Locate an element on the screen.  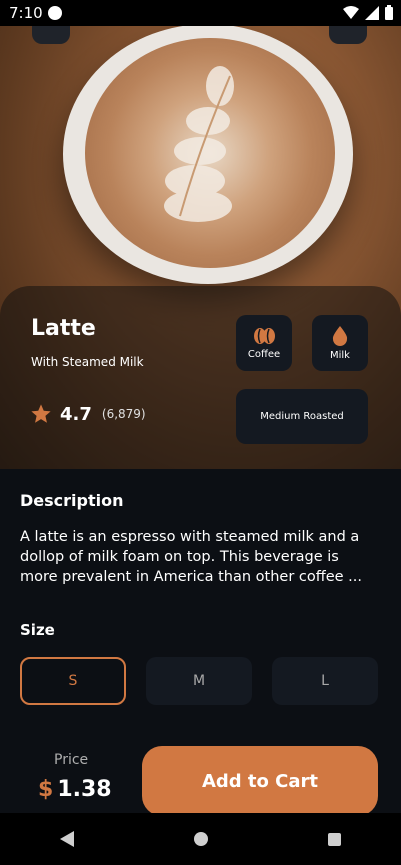
chip-milk: Milk is located at coordinates (340, 343).